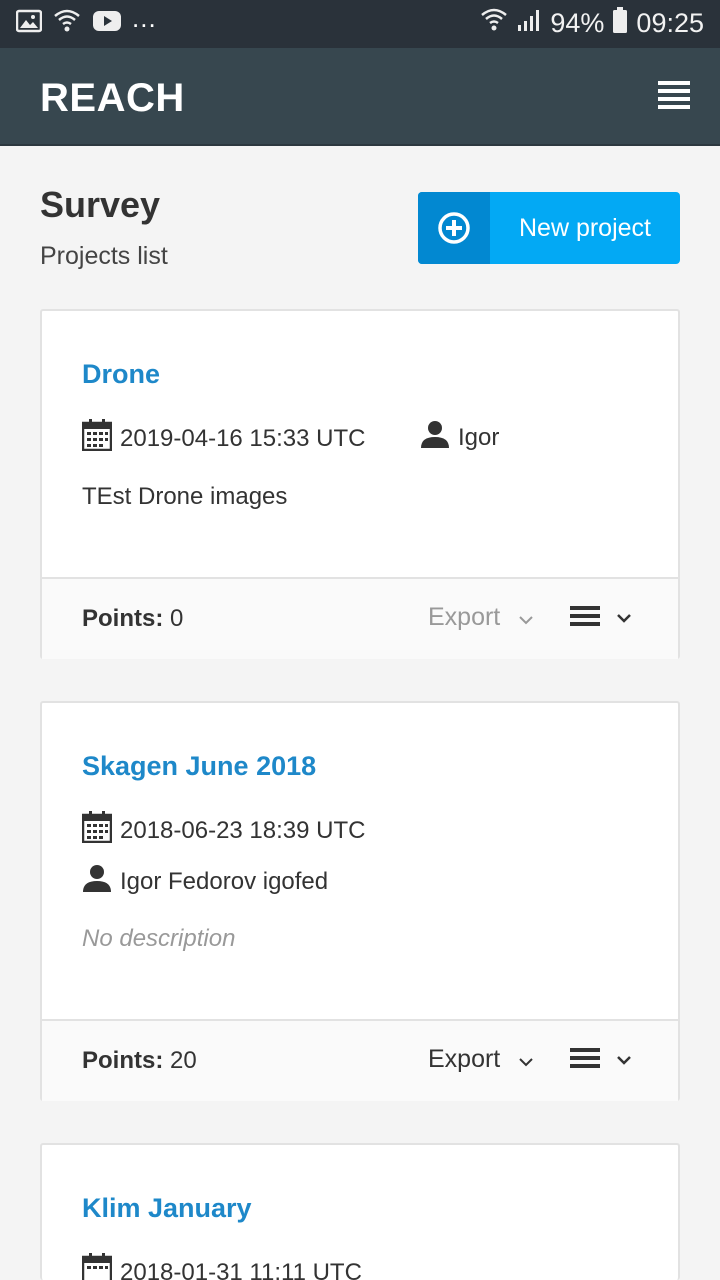  Describe the element at coordinates (112, 98) in the screenshot. I see `brand-logo: REACH` at that location.